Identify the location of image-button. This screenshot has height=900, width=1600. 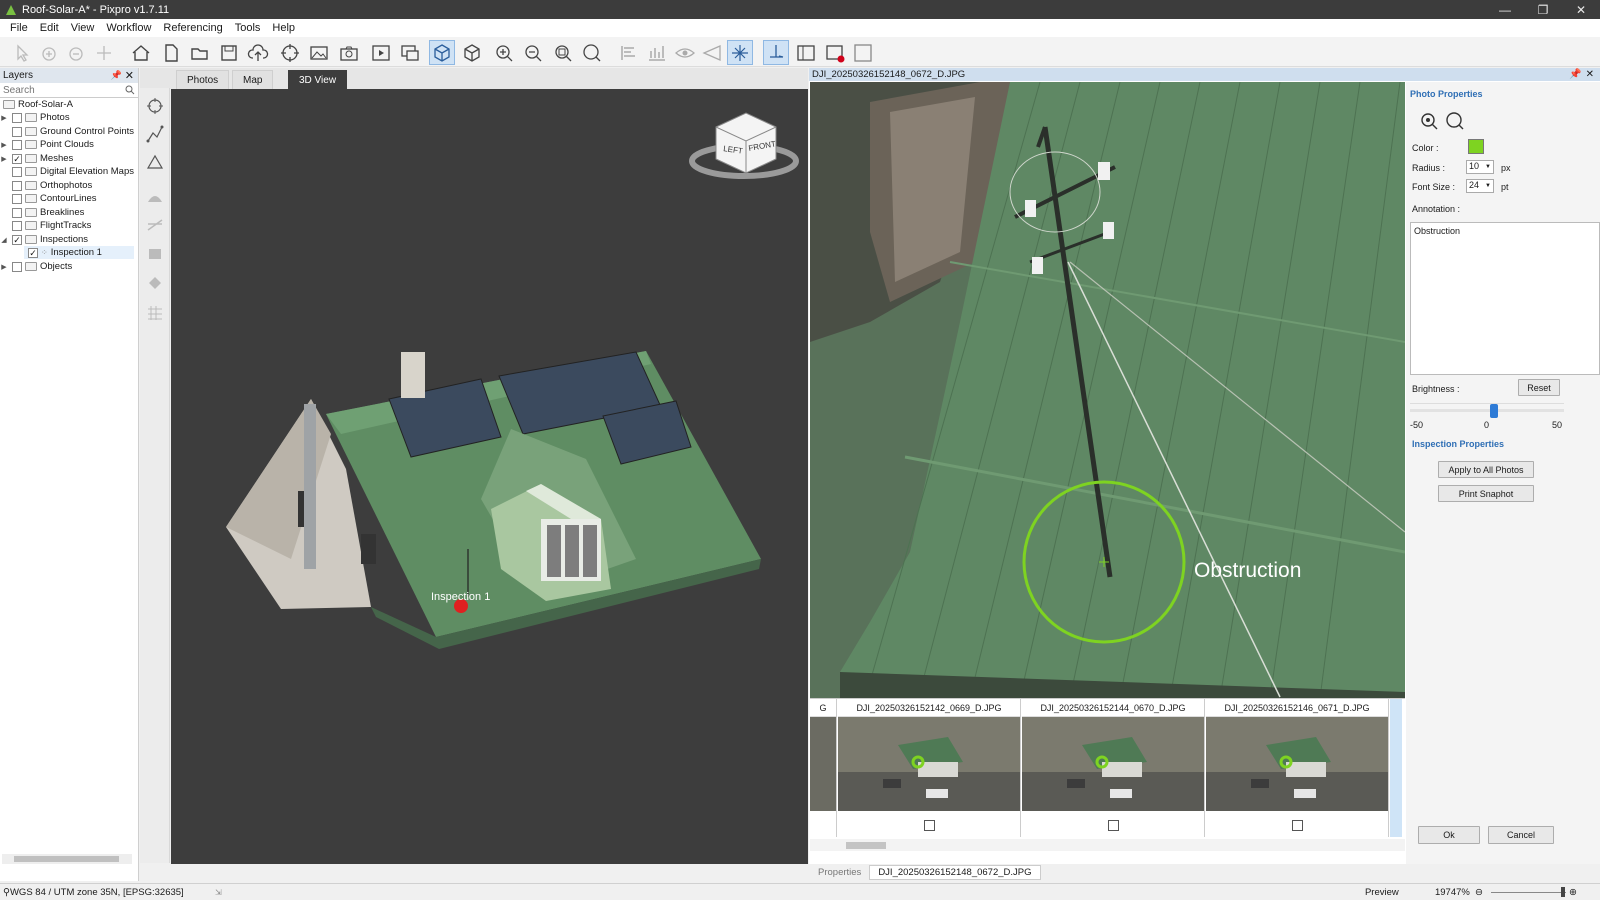
(319, 52).